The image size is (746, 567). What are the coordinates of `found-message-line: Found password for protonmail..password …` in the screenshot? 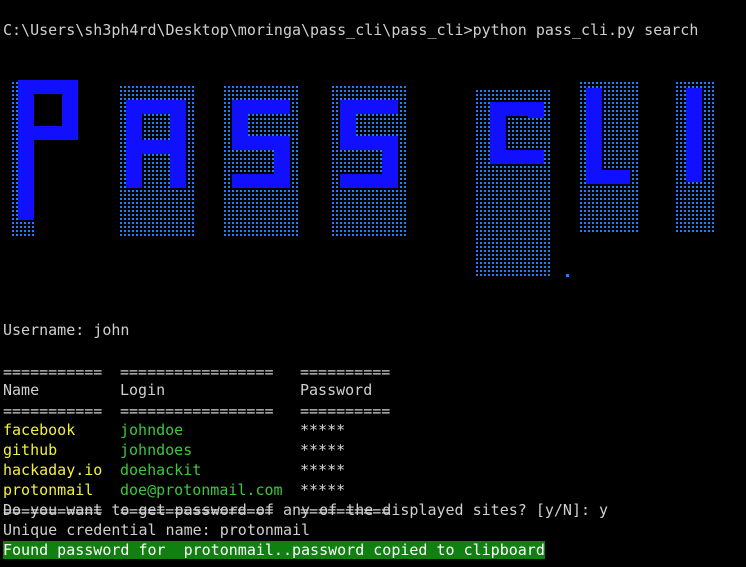 It's located at (274, 550).